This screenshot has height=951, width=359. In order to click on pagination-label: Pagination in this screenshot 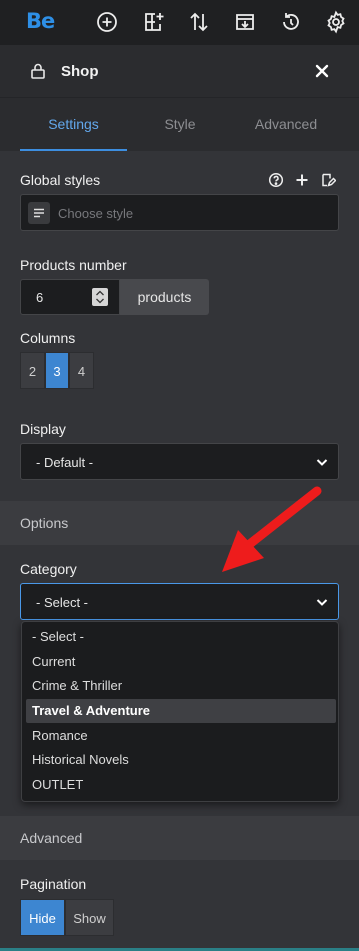, I will do `click(53, 884)`.